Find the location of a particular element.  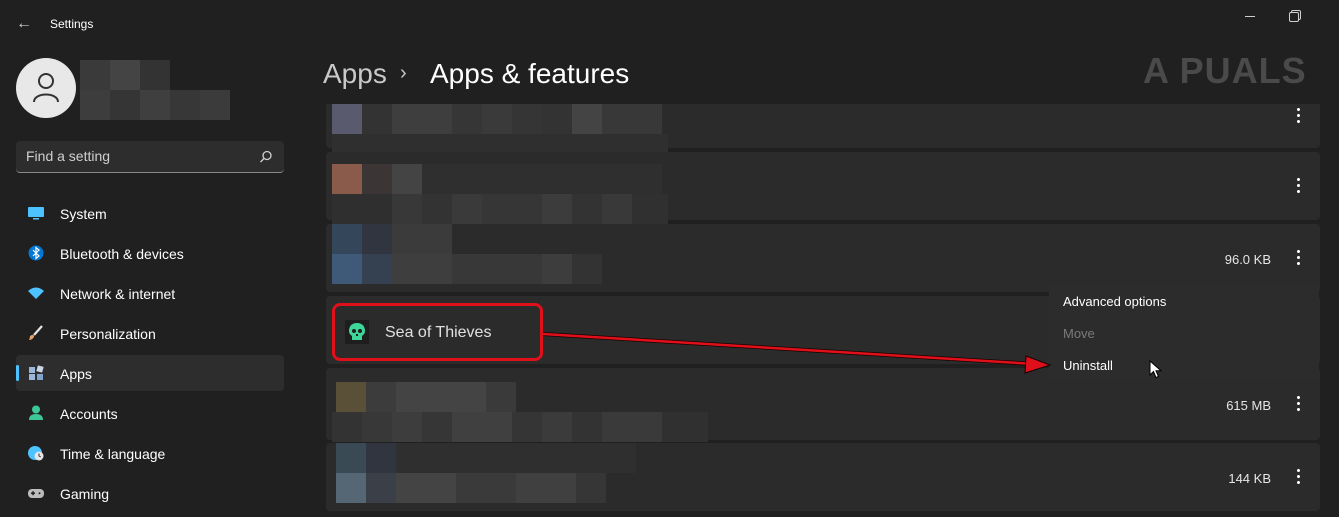

sidebar-item-label: System is located at coordinates (83, 214).